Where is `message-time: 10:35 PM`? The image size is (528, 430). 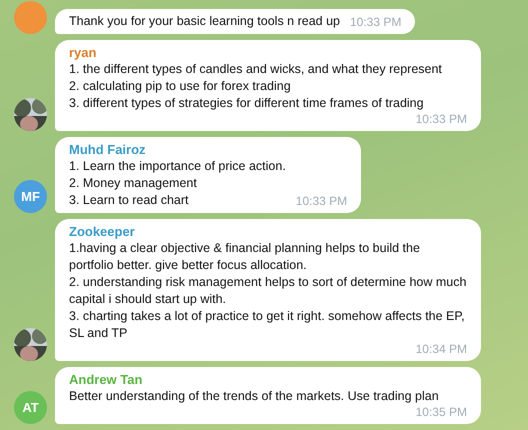 message-time: 10:35 PM is located at coordinates (441, 412).